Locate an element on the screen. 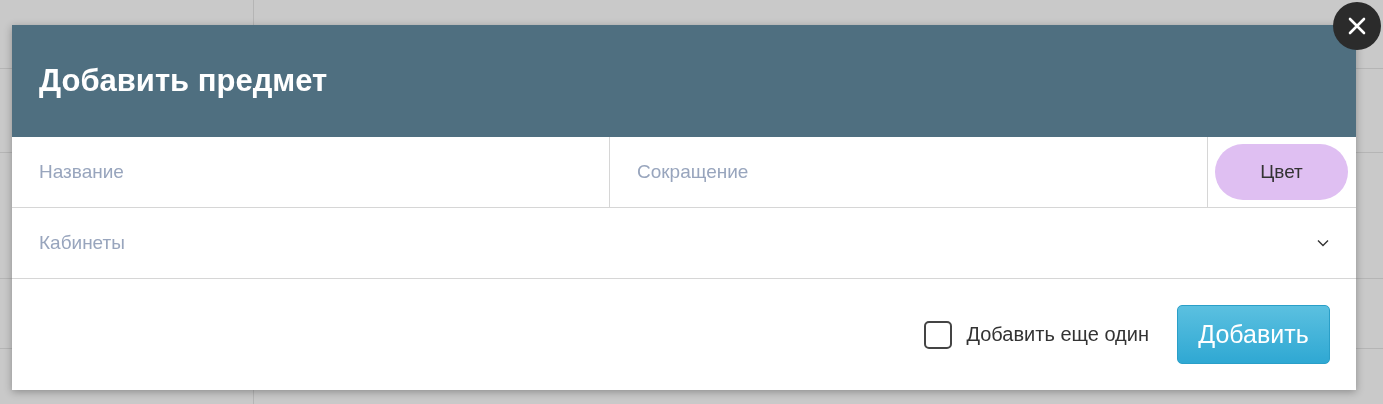 Image resolution: width=1383 pixels, height=404 pixels. close-icon is located at coordinates (1357, 26).